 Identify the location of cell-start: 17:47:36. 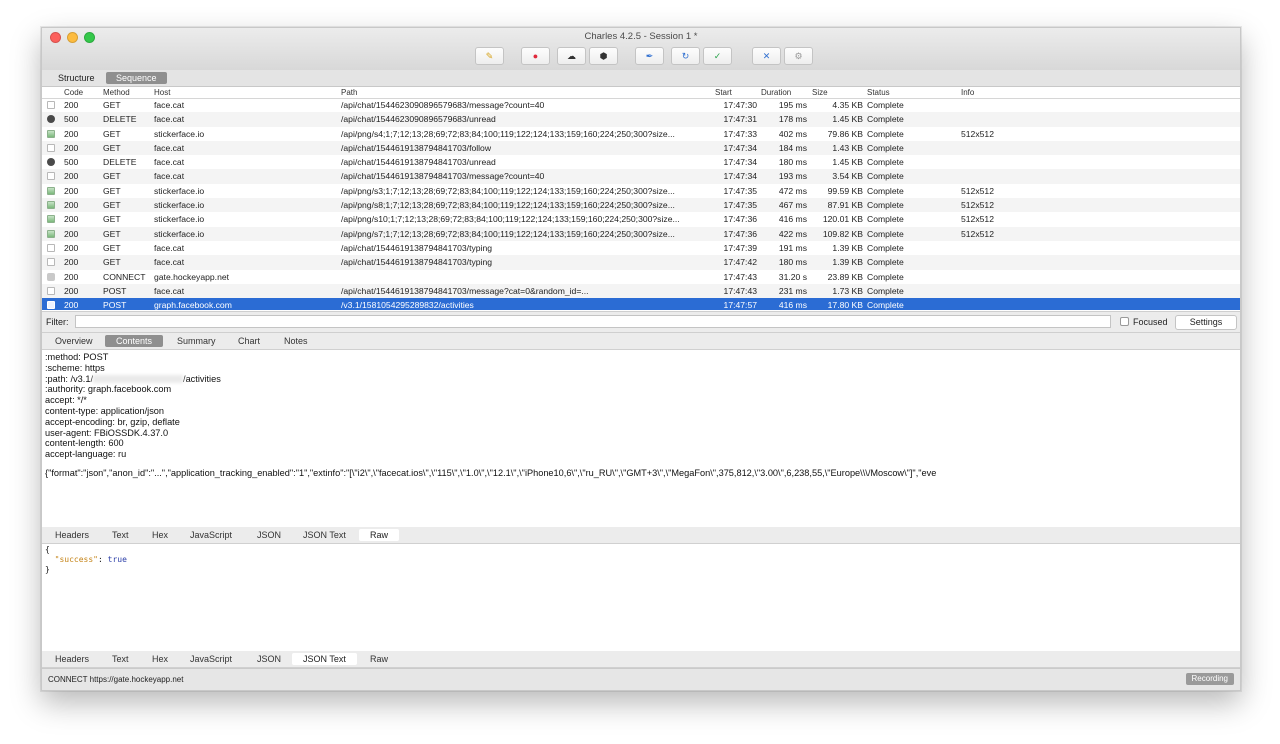
(740, 219).